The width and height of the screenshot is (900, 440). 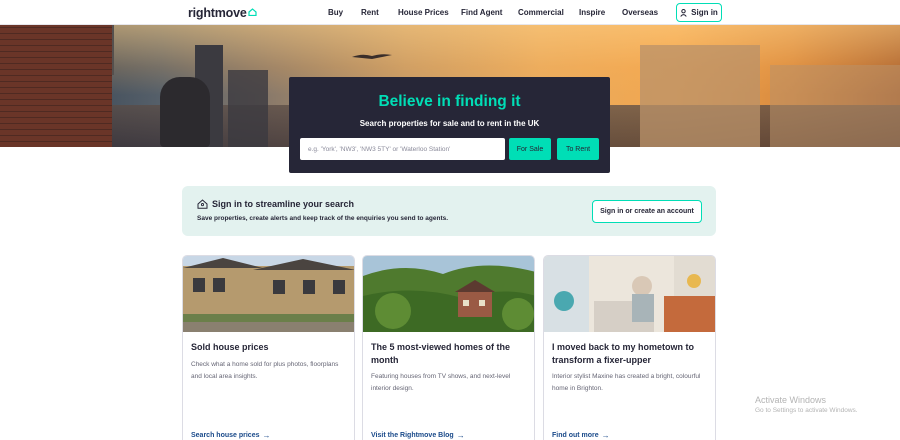 What do you see at coordinates (230, 347) in the screenshot?
I see `card-title: Sold house prices` at bounding box center [230, 347].